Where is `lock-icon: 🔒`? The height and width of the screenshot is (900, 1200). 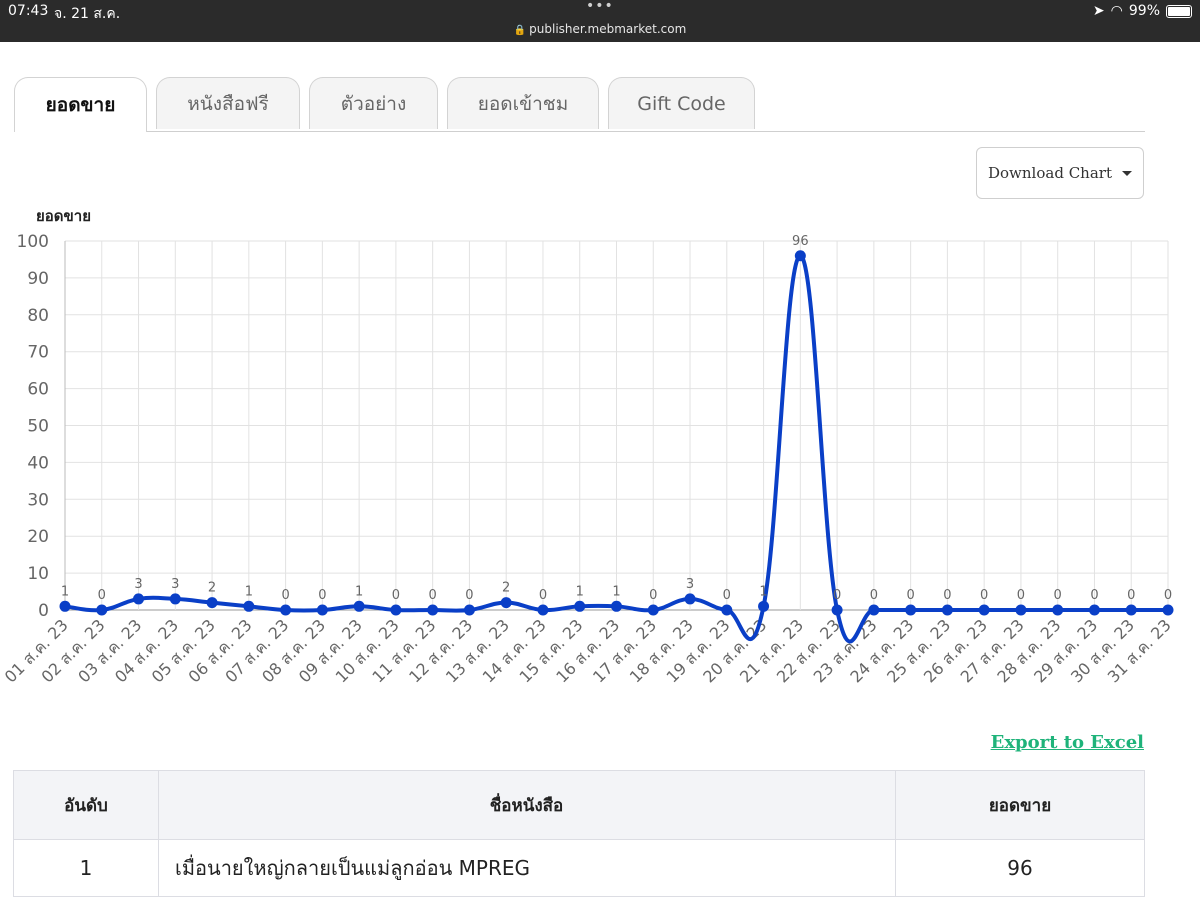
lock-icon: 🔒 is located at coordinates (520, 30).